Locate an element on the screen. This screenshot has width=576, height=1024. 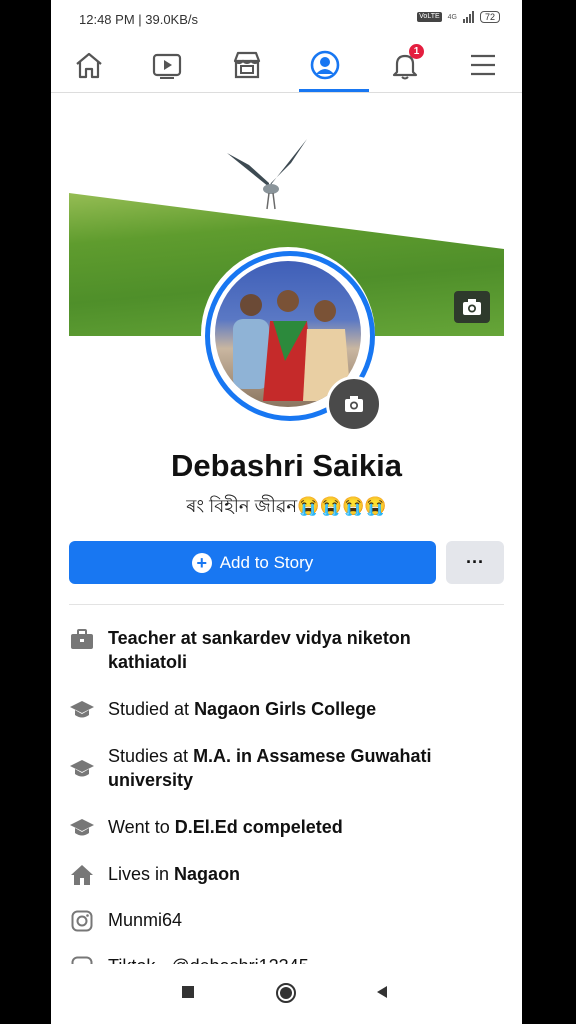
home-icon is located at coordinates (89, 65).